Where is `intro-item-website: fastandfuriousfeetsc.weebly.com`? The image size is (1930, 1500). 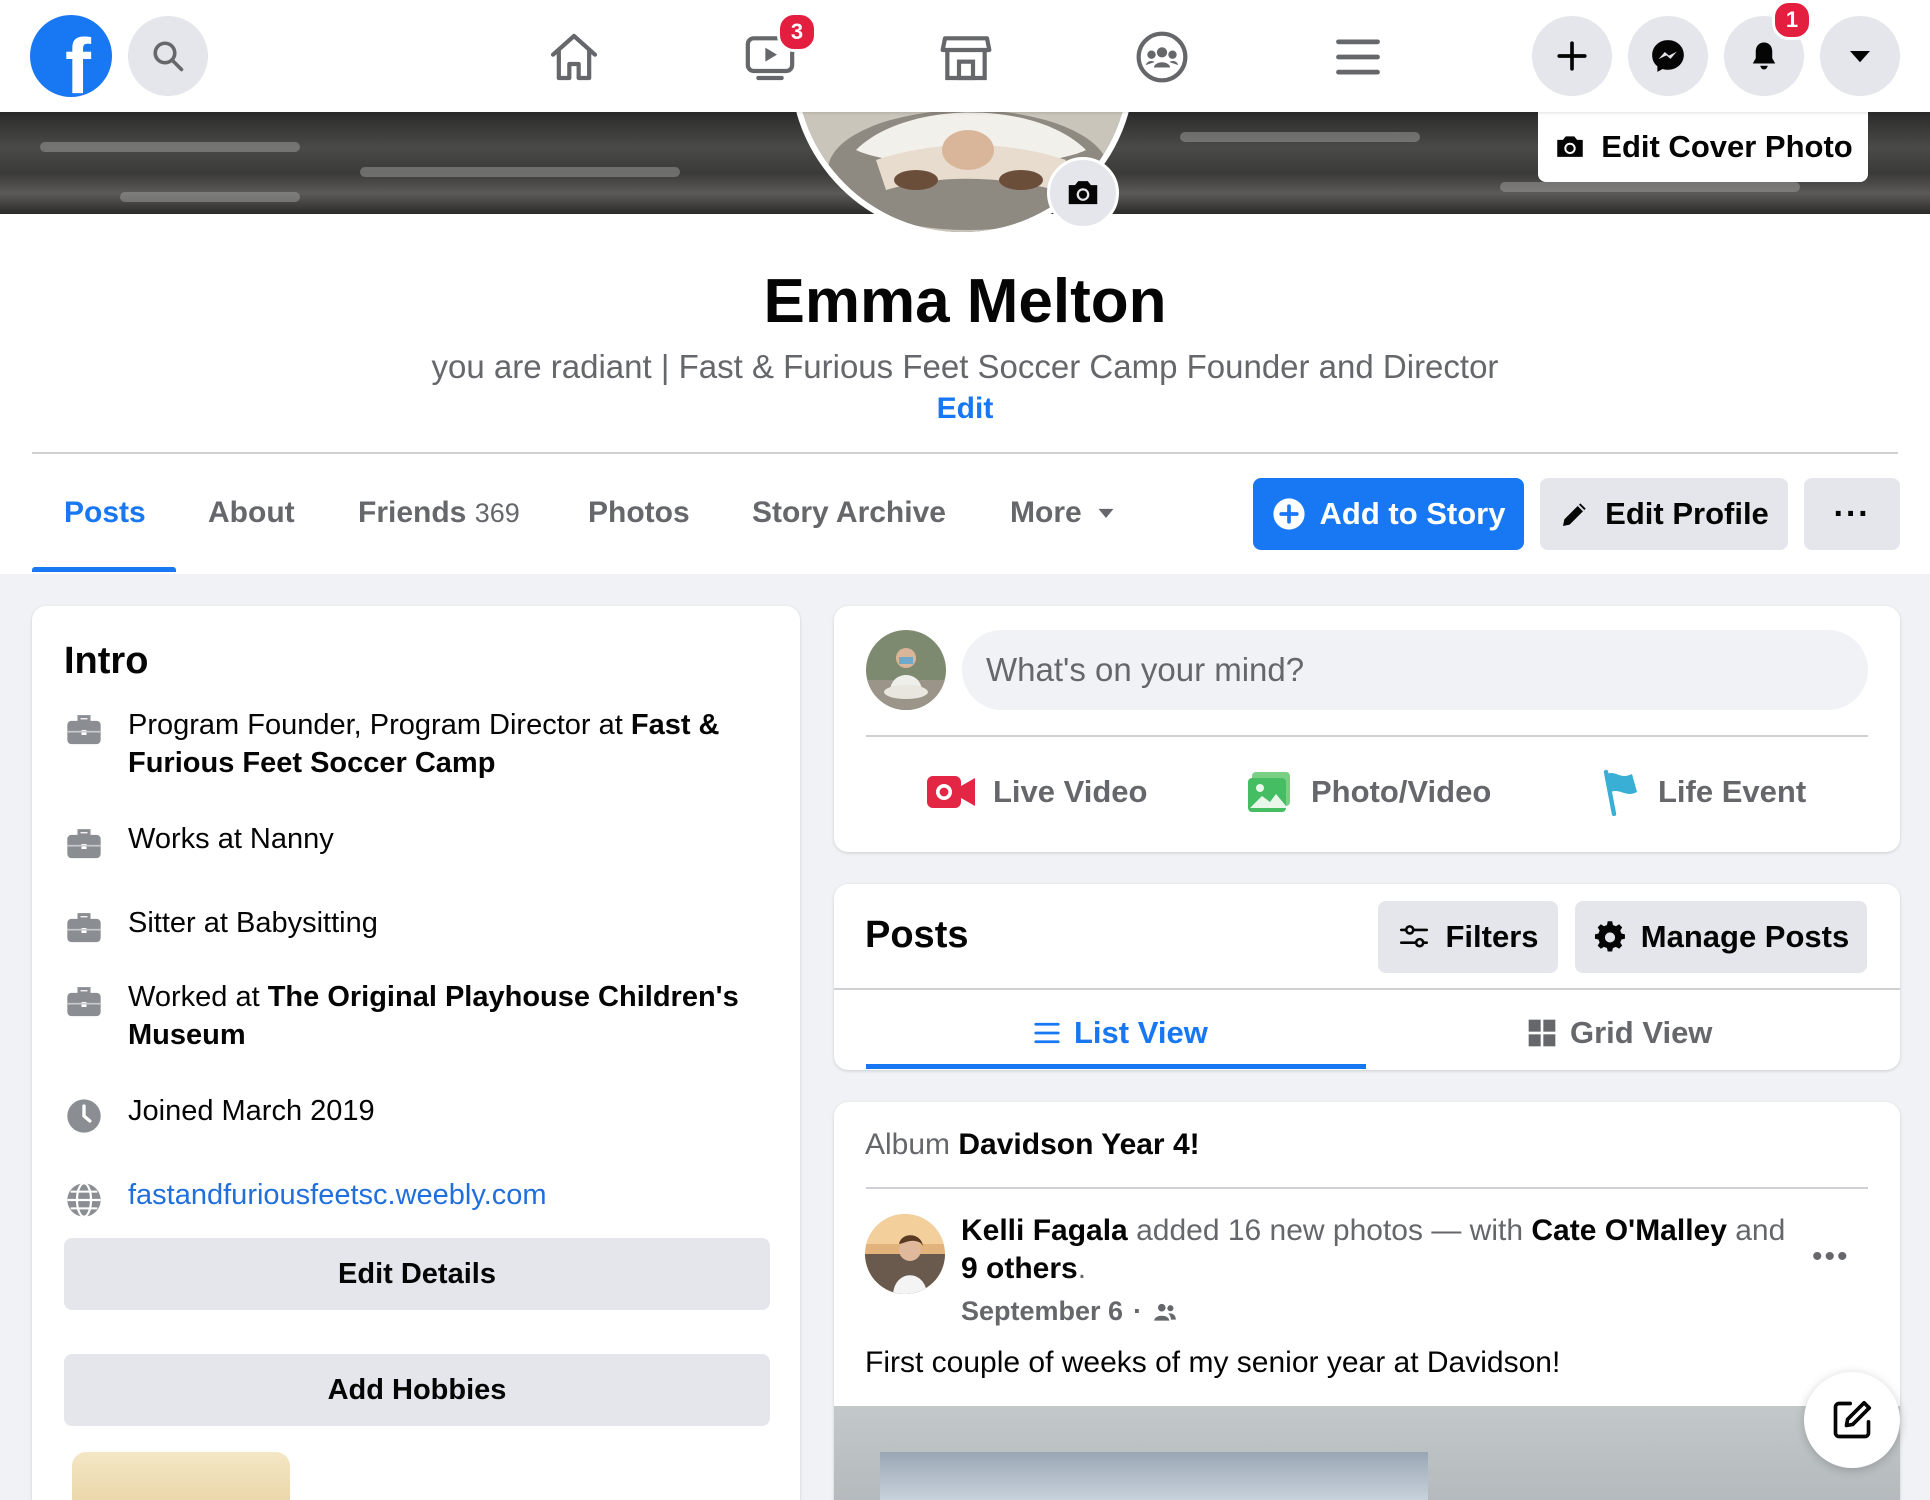 intro-item-website: fastandfuriousfeetsc.weebly.com is located at coordinates (414, 1198).